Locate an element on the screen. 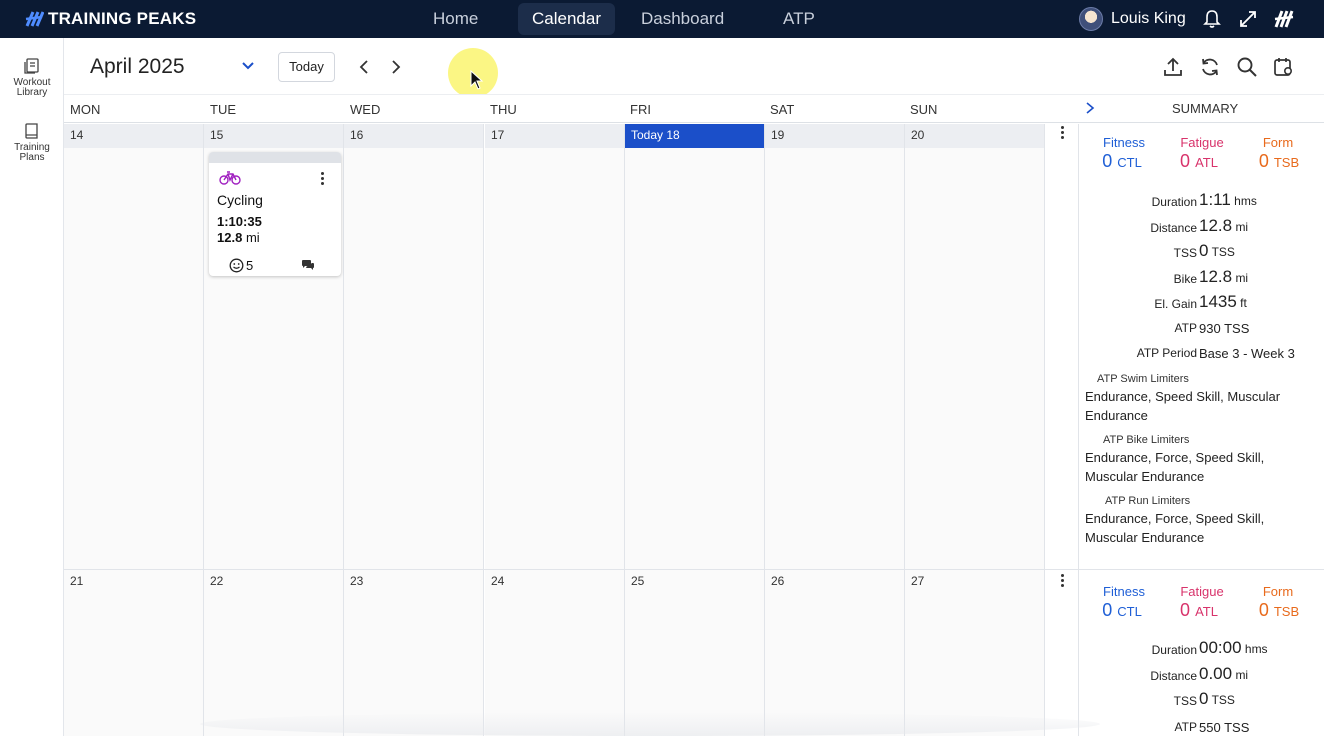 The width and height of the screenshot is (1324, 736). comments-icon is located at coordinates (308, 265).